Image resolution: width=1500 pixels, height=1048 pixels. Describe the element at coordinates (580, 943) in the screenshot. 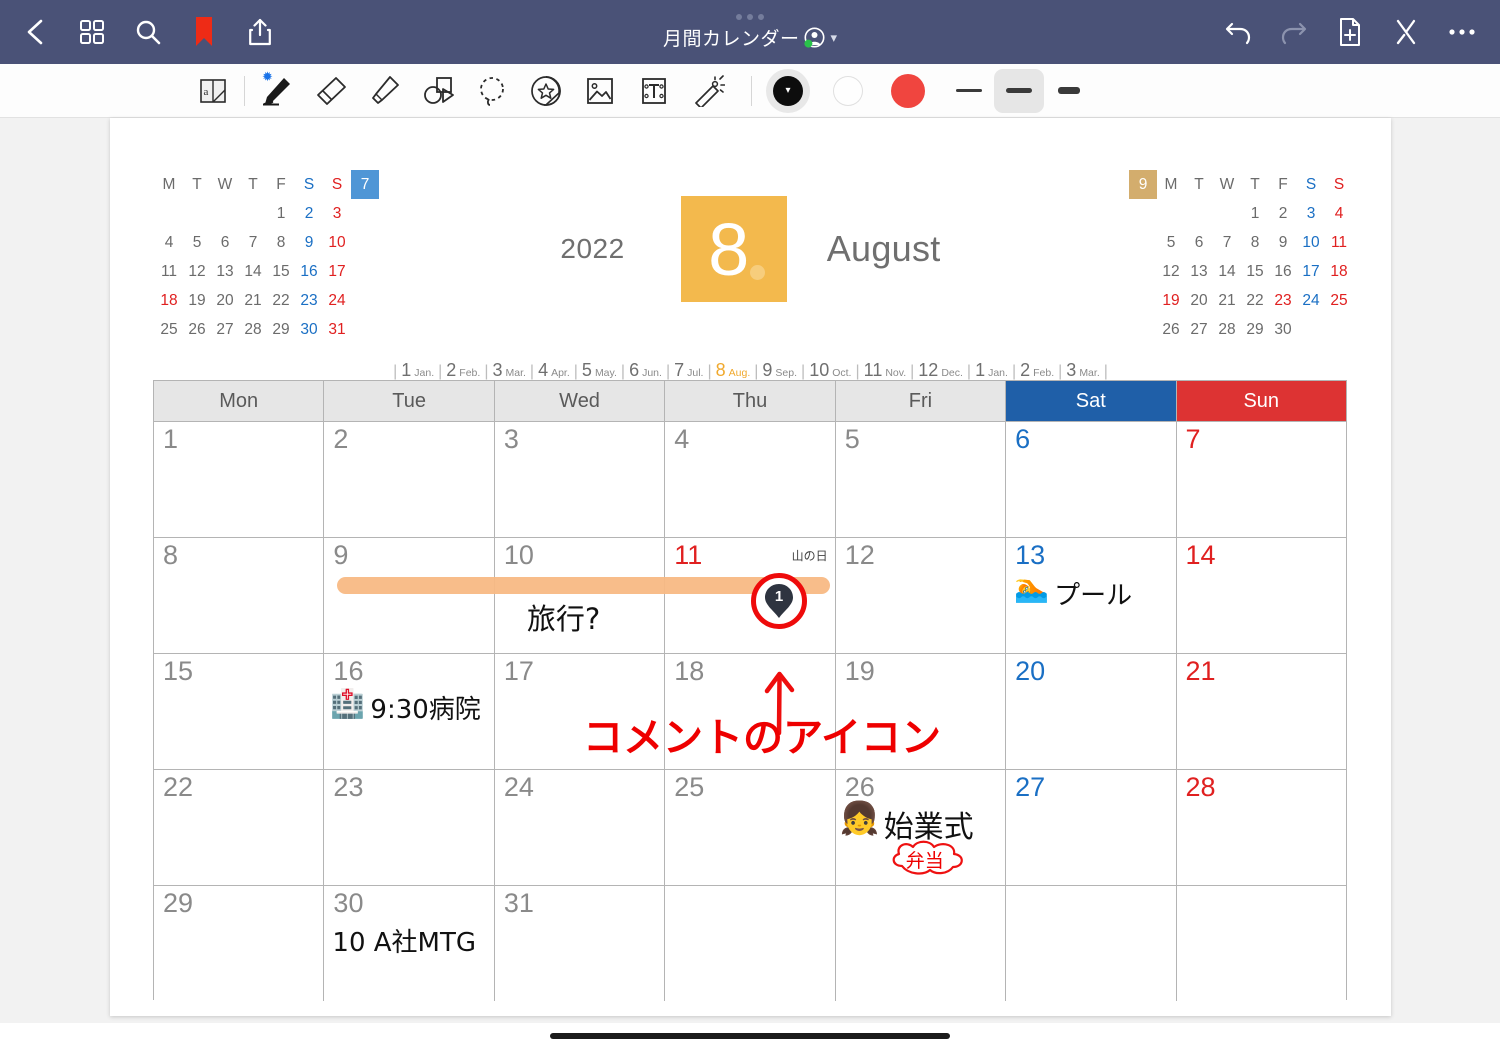

I see `day-cell-31: 31` at that location.